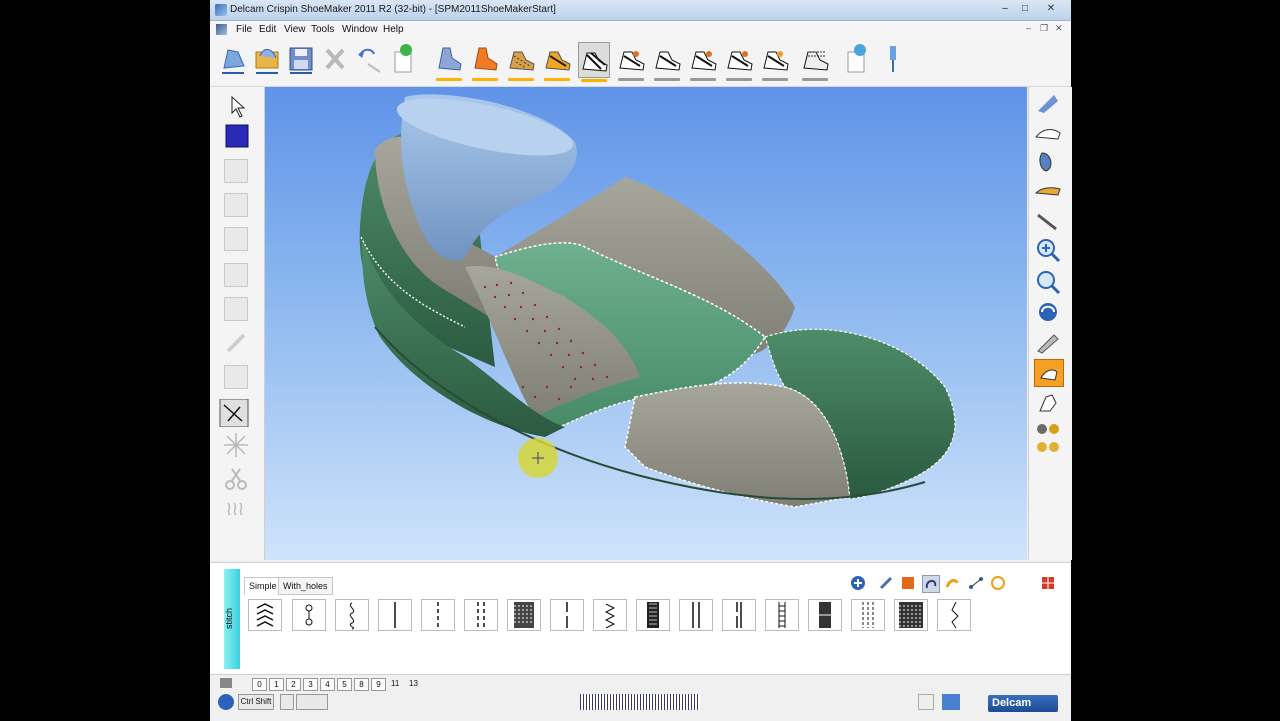 This screenshot has width=1280, height=721. What do you see at coordinates (893, 59) in the screenshot?
I see `pin-icon` at bounding box center [893, 59].